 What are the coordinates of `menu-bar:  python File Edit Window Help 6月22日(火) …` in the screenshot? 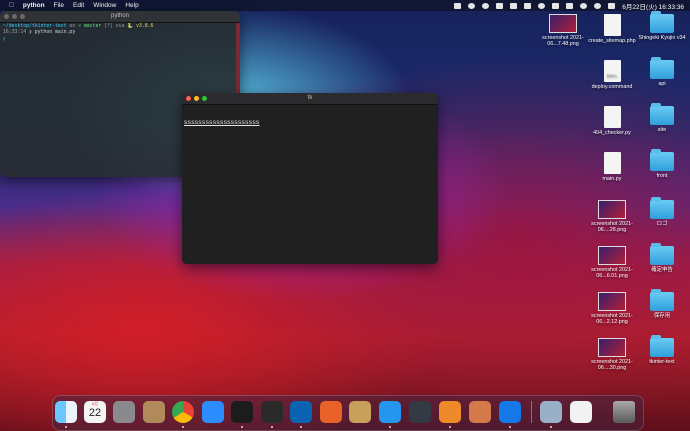 It's located at (345, 5).